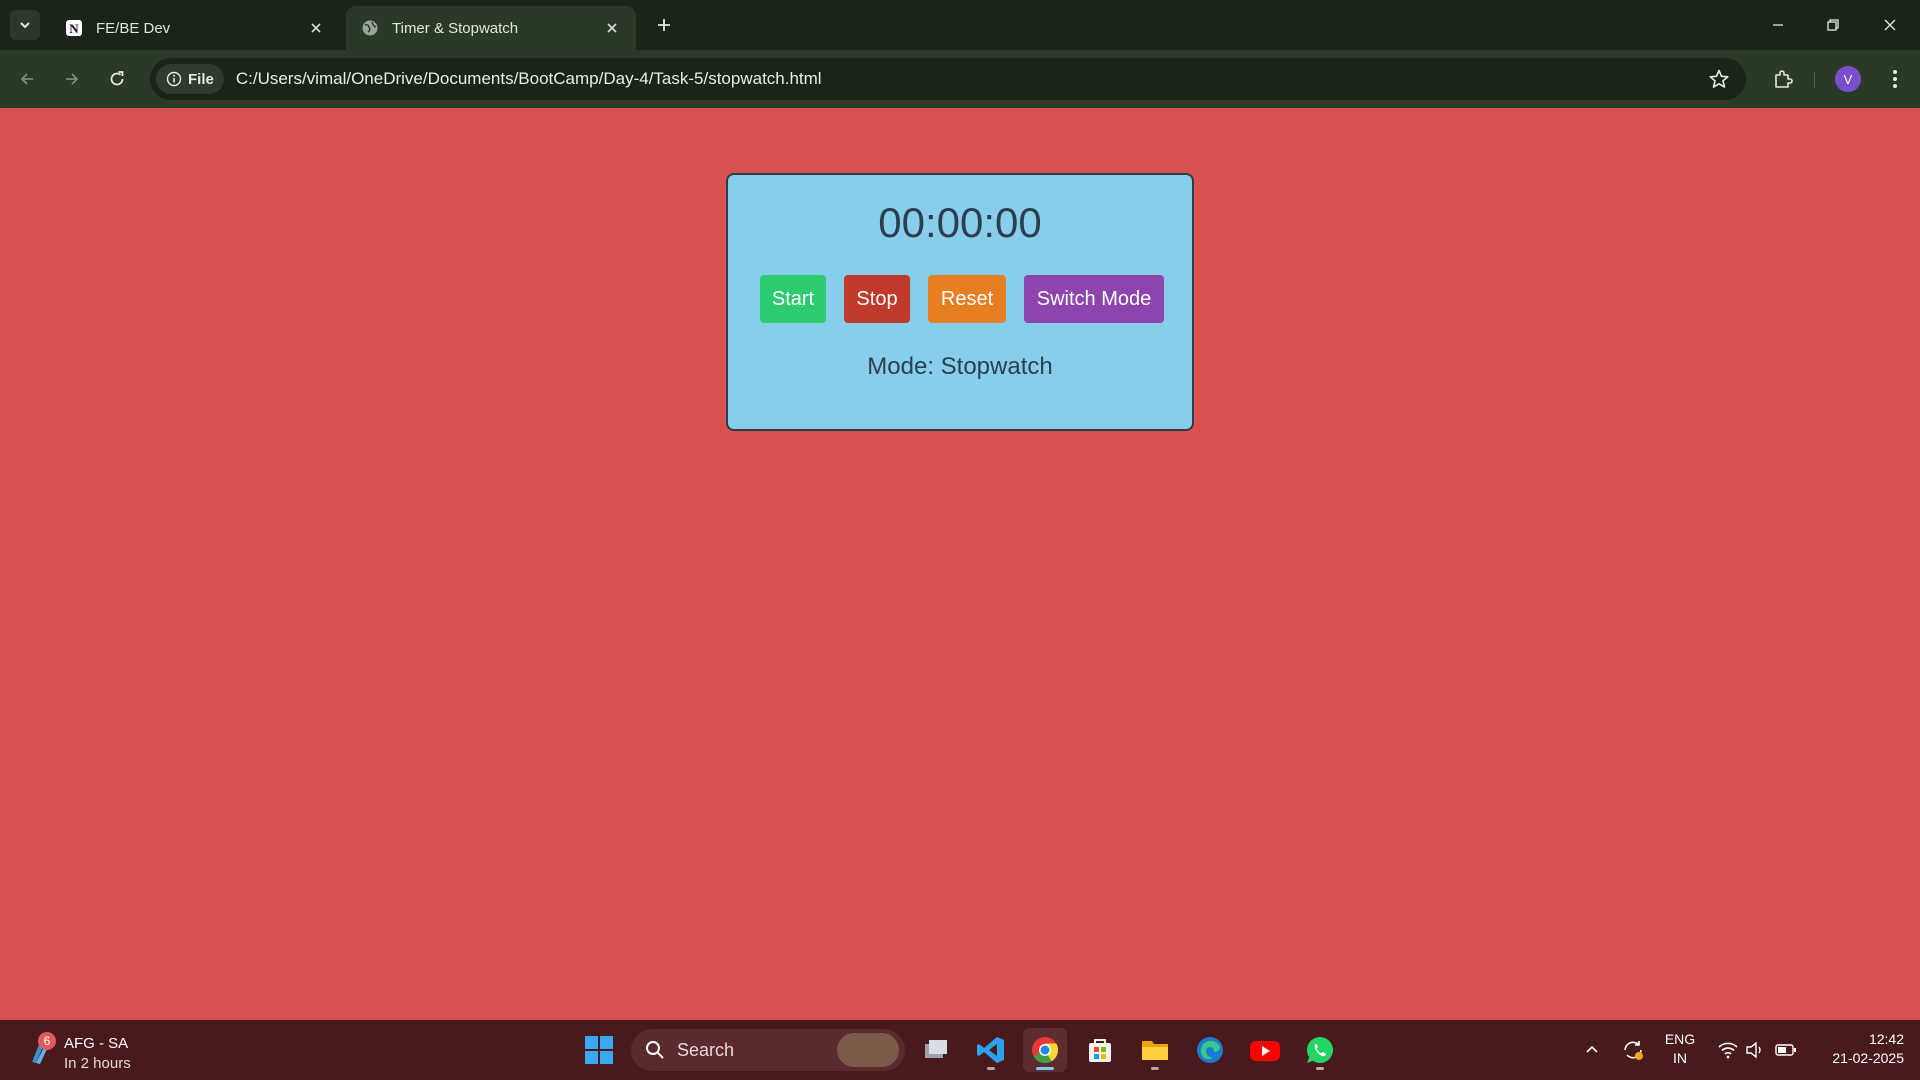  Describe the element at coordinates (174, 79) in the screenshot. I see `info-icon` at that location.